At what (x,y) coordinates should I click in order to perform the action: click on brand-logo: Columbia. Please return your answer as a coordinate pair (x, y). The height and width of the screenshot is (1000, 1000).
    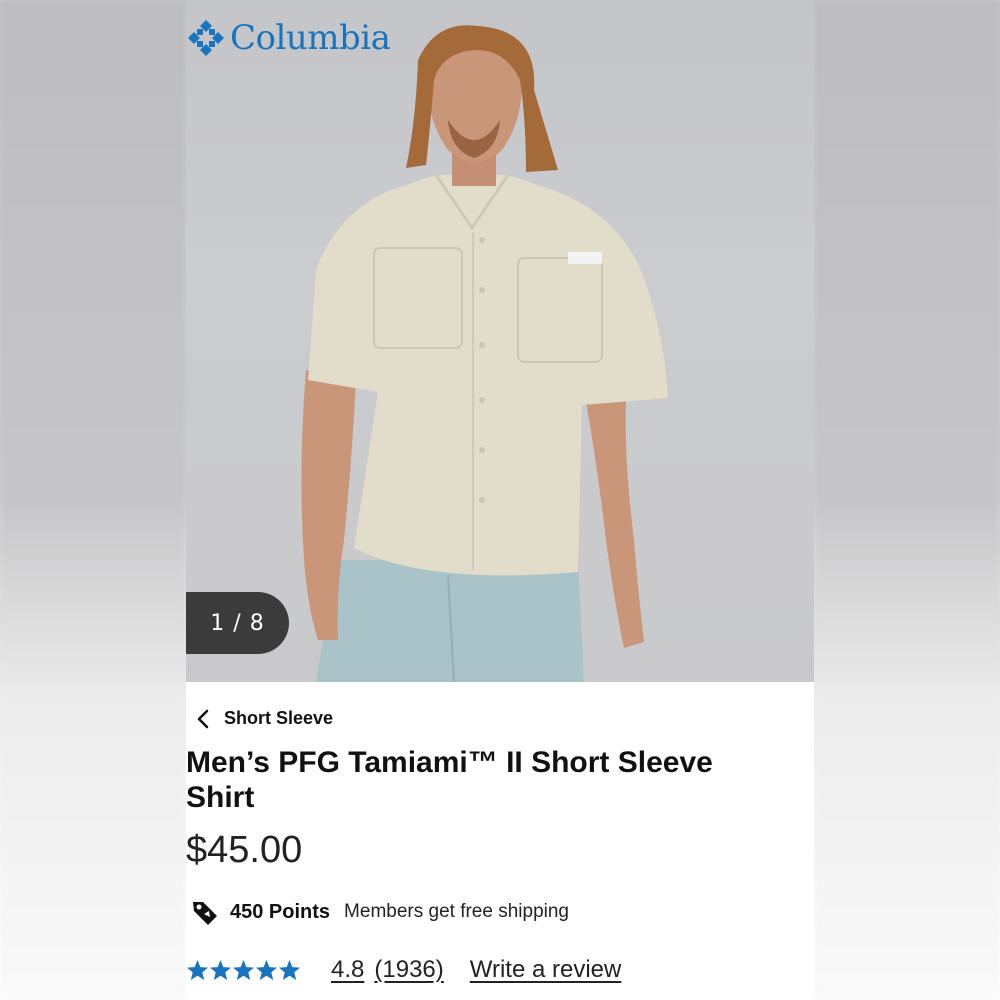
    Looking at the image, I should click on (288, 38).